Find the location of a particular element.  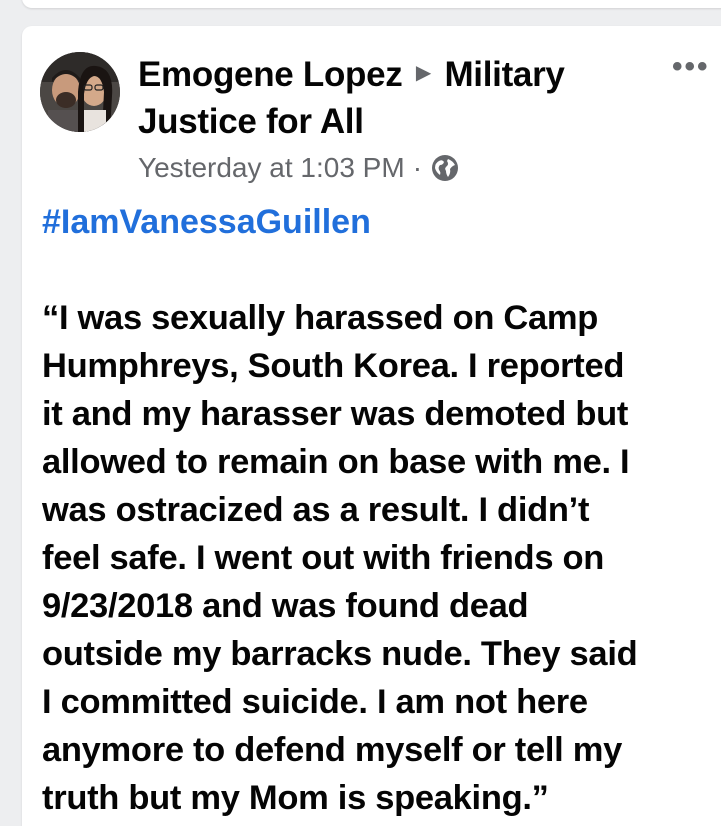

post-text-line: “I was sexually harassed on Camp is located at coordinates (320, 318).